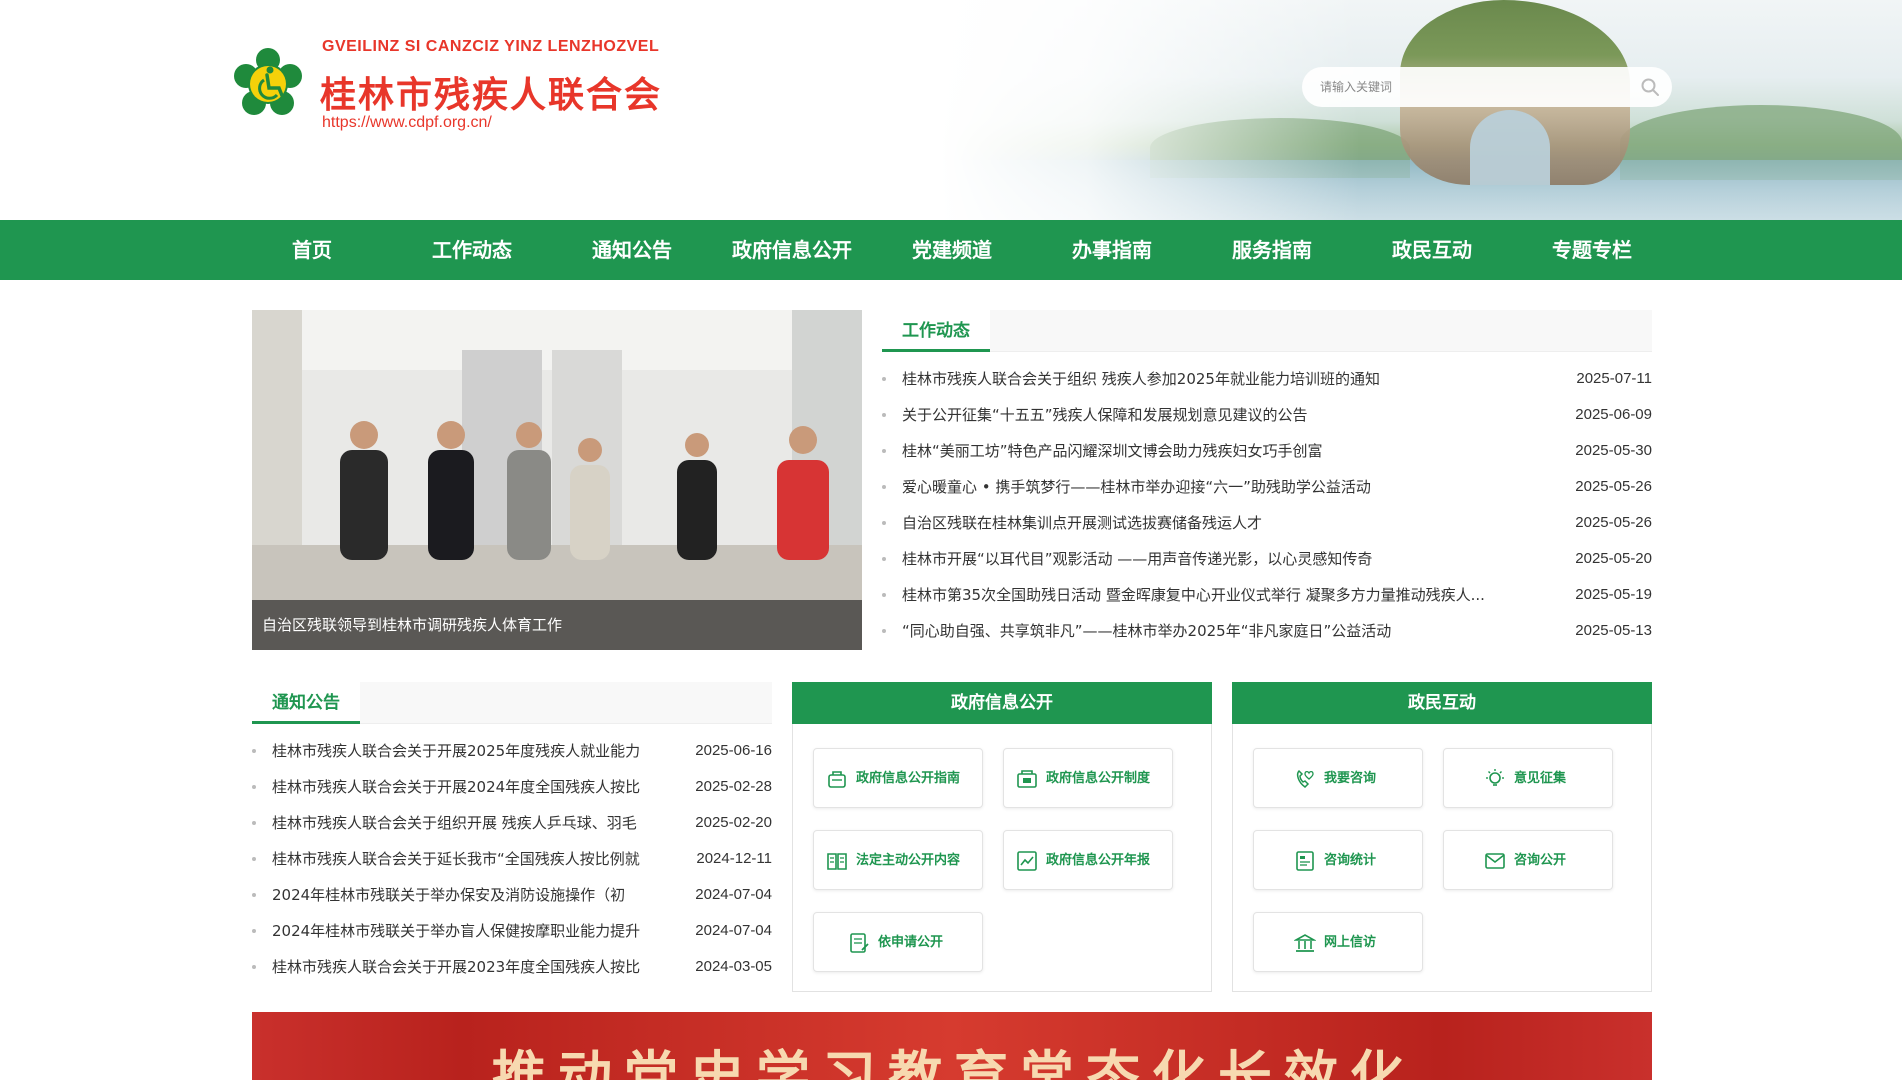 This screenshot has width=1902, height=1080. I want to click on scenery-fade, so click(1150, 110).